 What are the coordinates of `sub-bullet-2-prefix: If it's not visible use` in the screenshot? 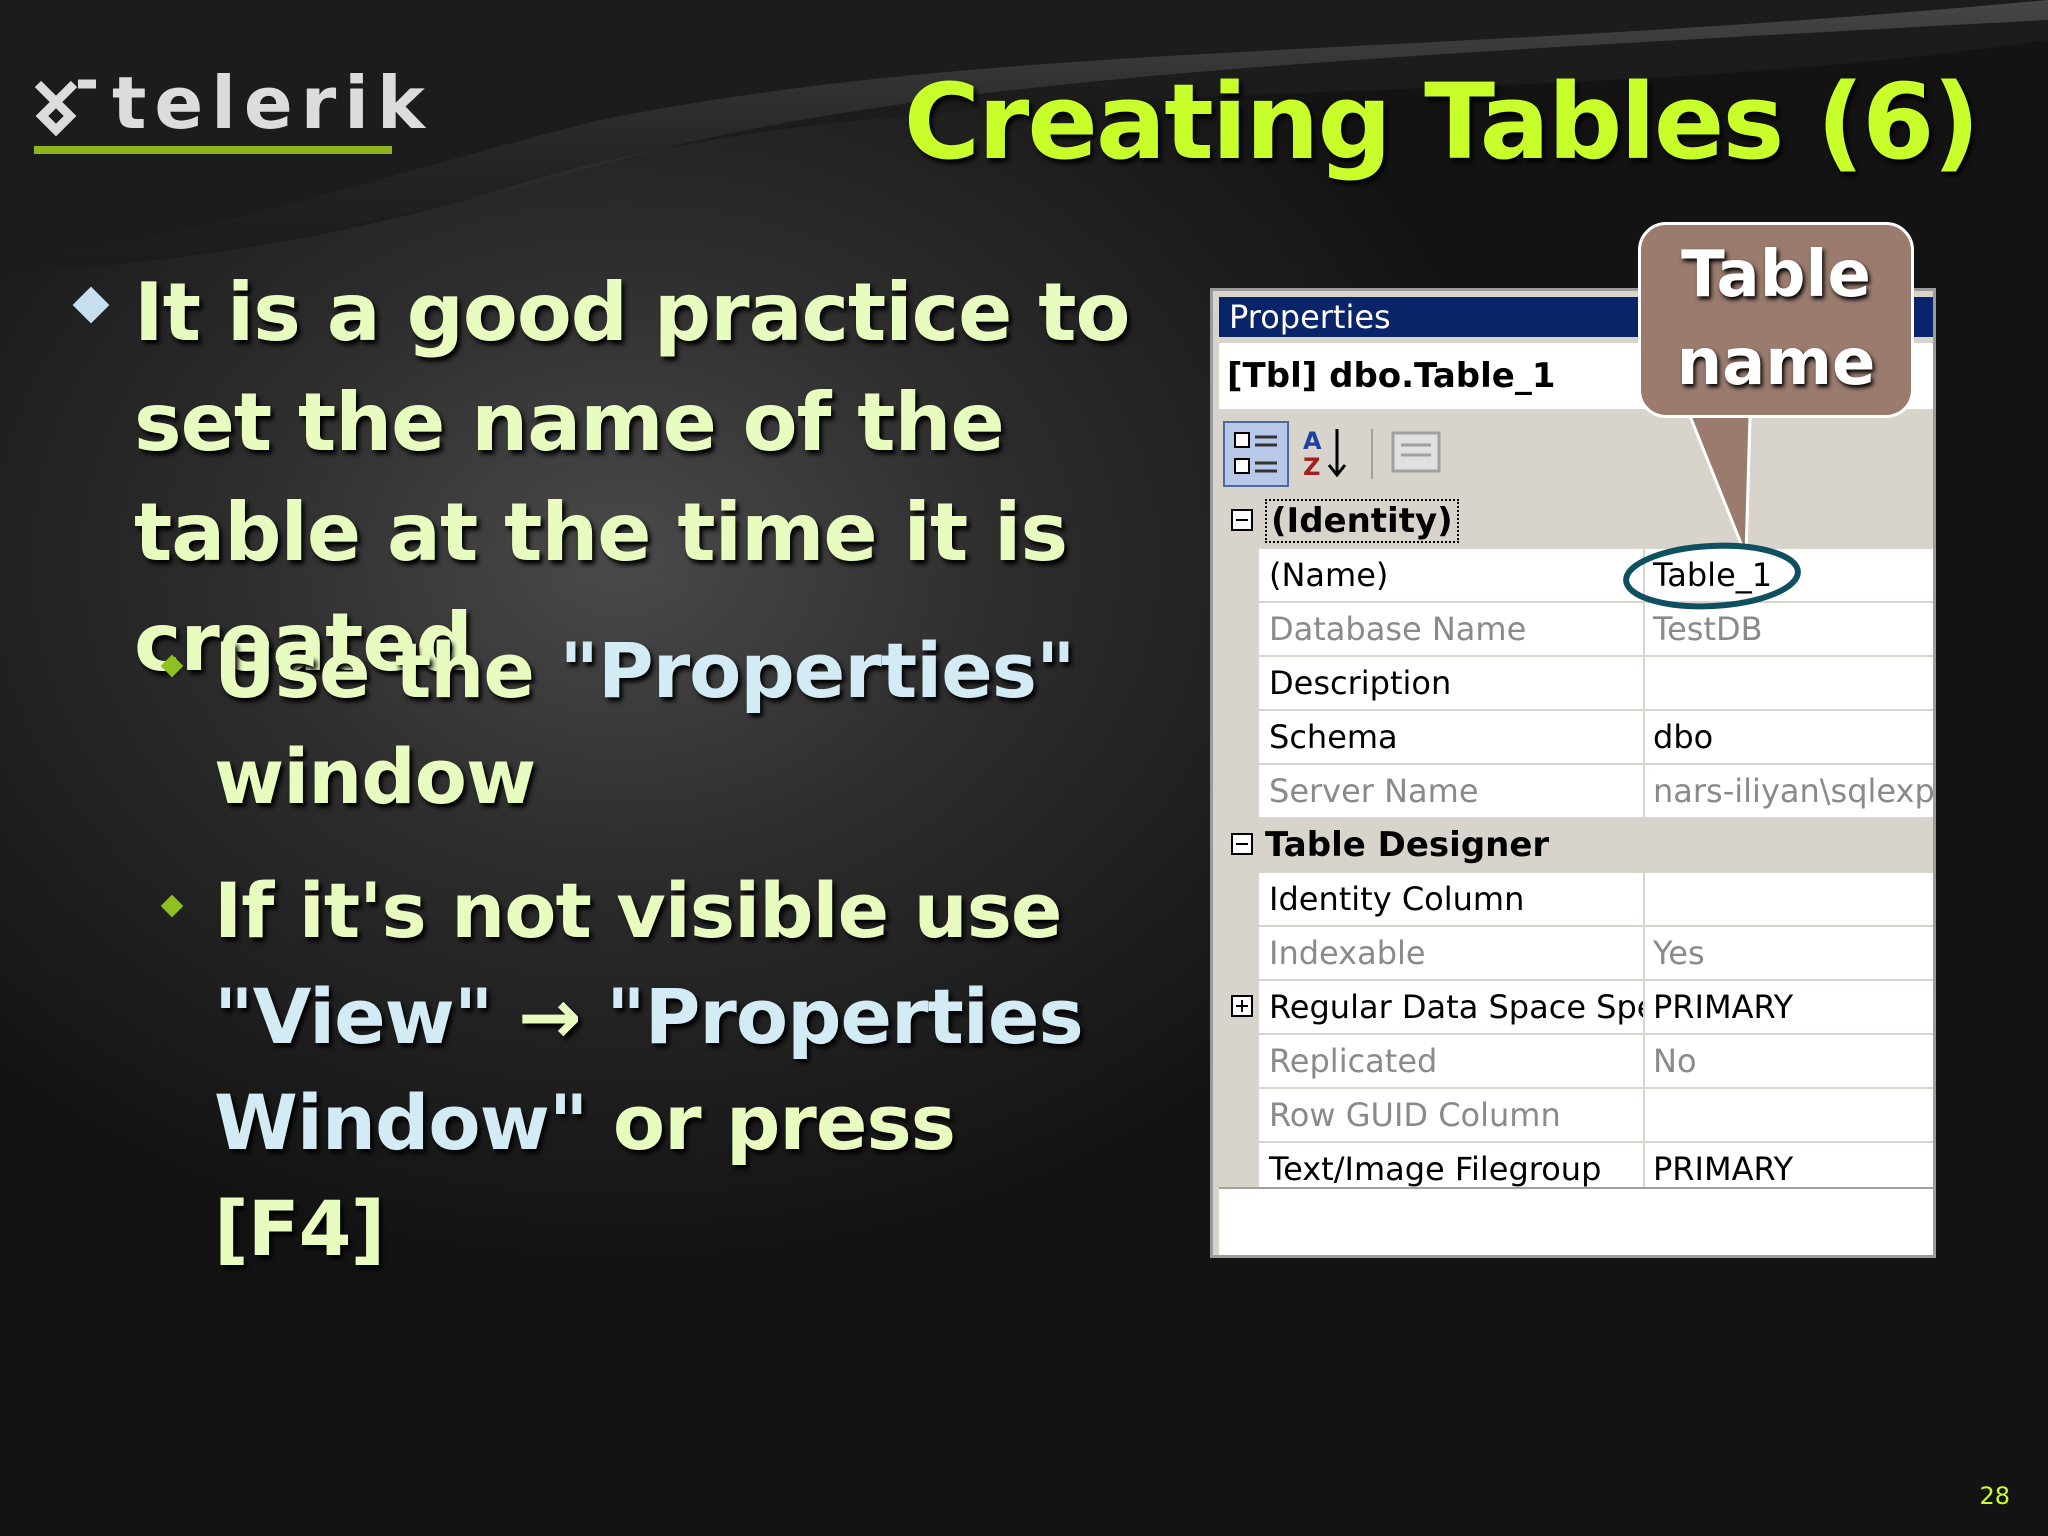 It's located at (638, 910).